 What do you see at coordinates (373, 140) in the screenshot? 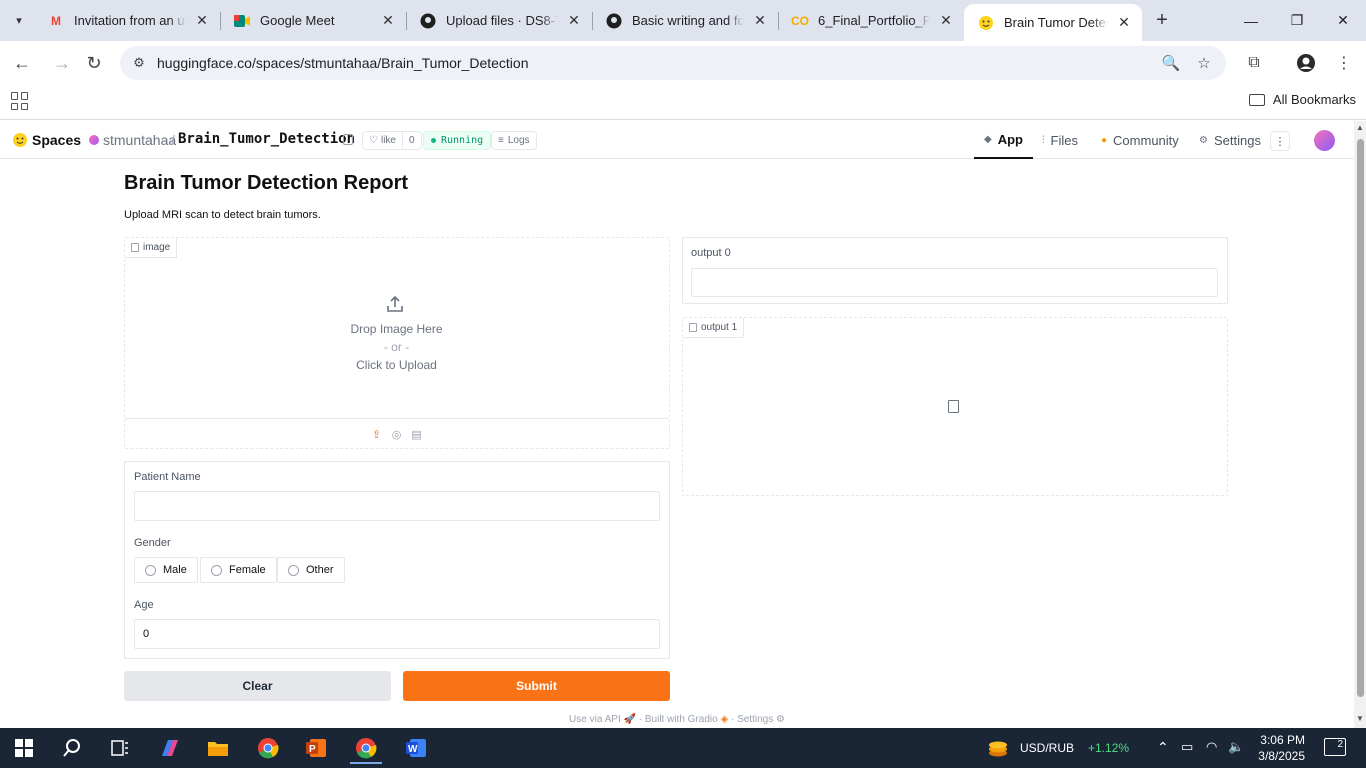
I see `heart-icon: ♡` at bounding box center [373, 140].